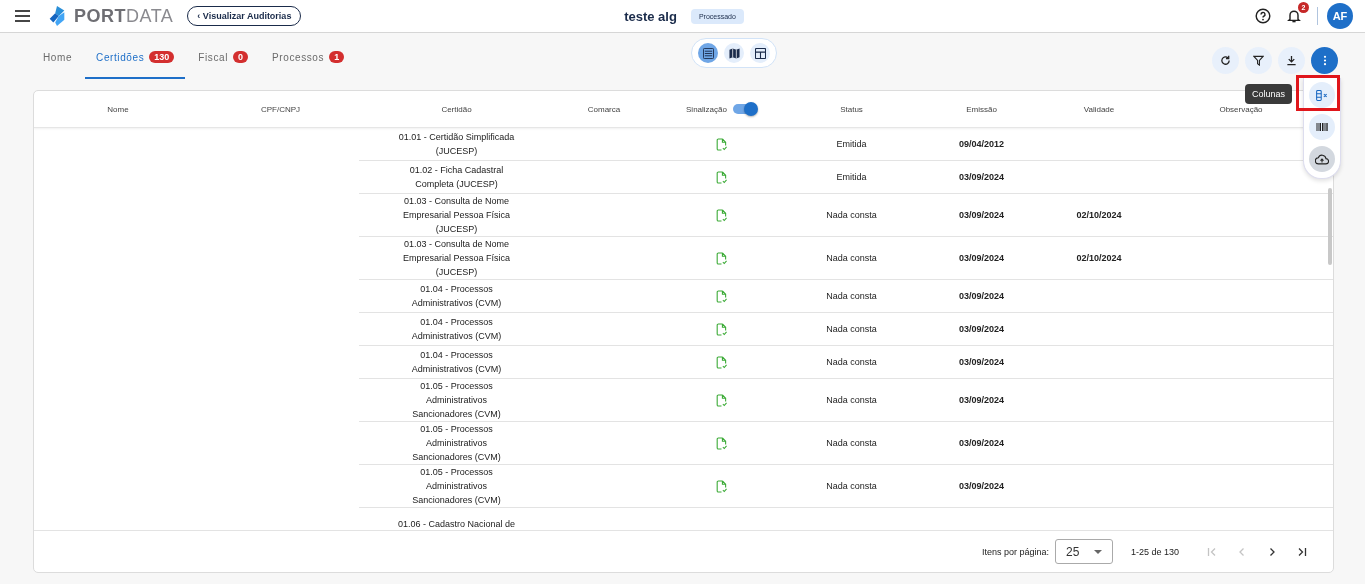 The height and width of the screenshot is (584, 1365). Describe the element at coordinates (1241, 109) in the screenshot. I see `column-header: Observação` at that location.